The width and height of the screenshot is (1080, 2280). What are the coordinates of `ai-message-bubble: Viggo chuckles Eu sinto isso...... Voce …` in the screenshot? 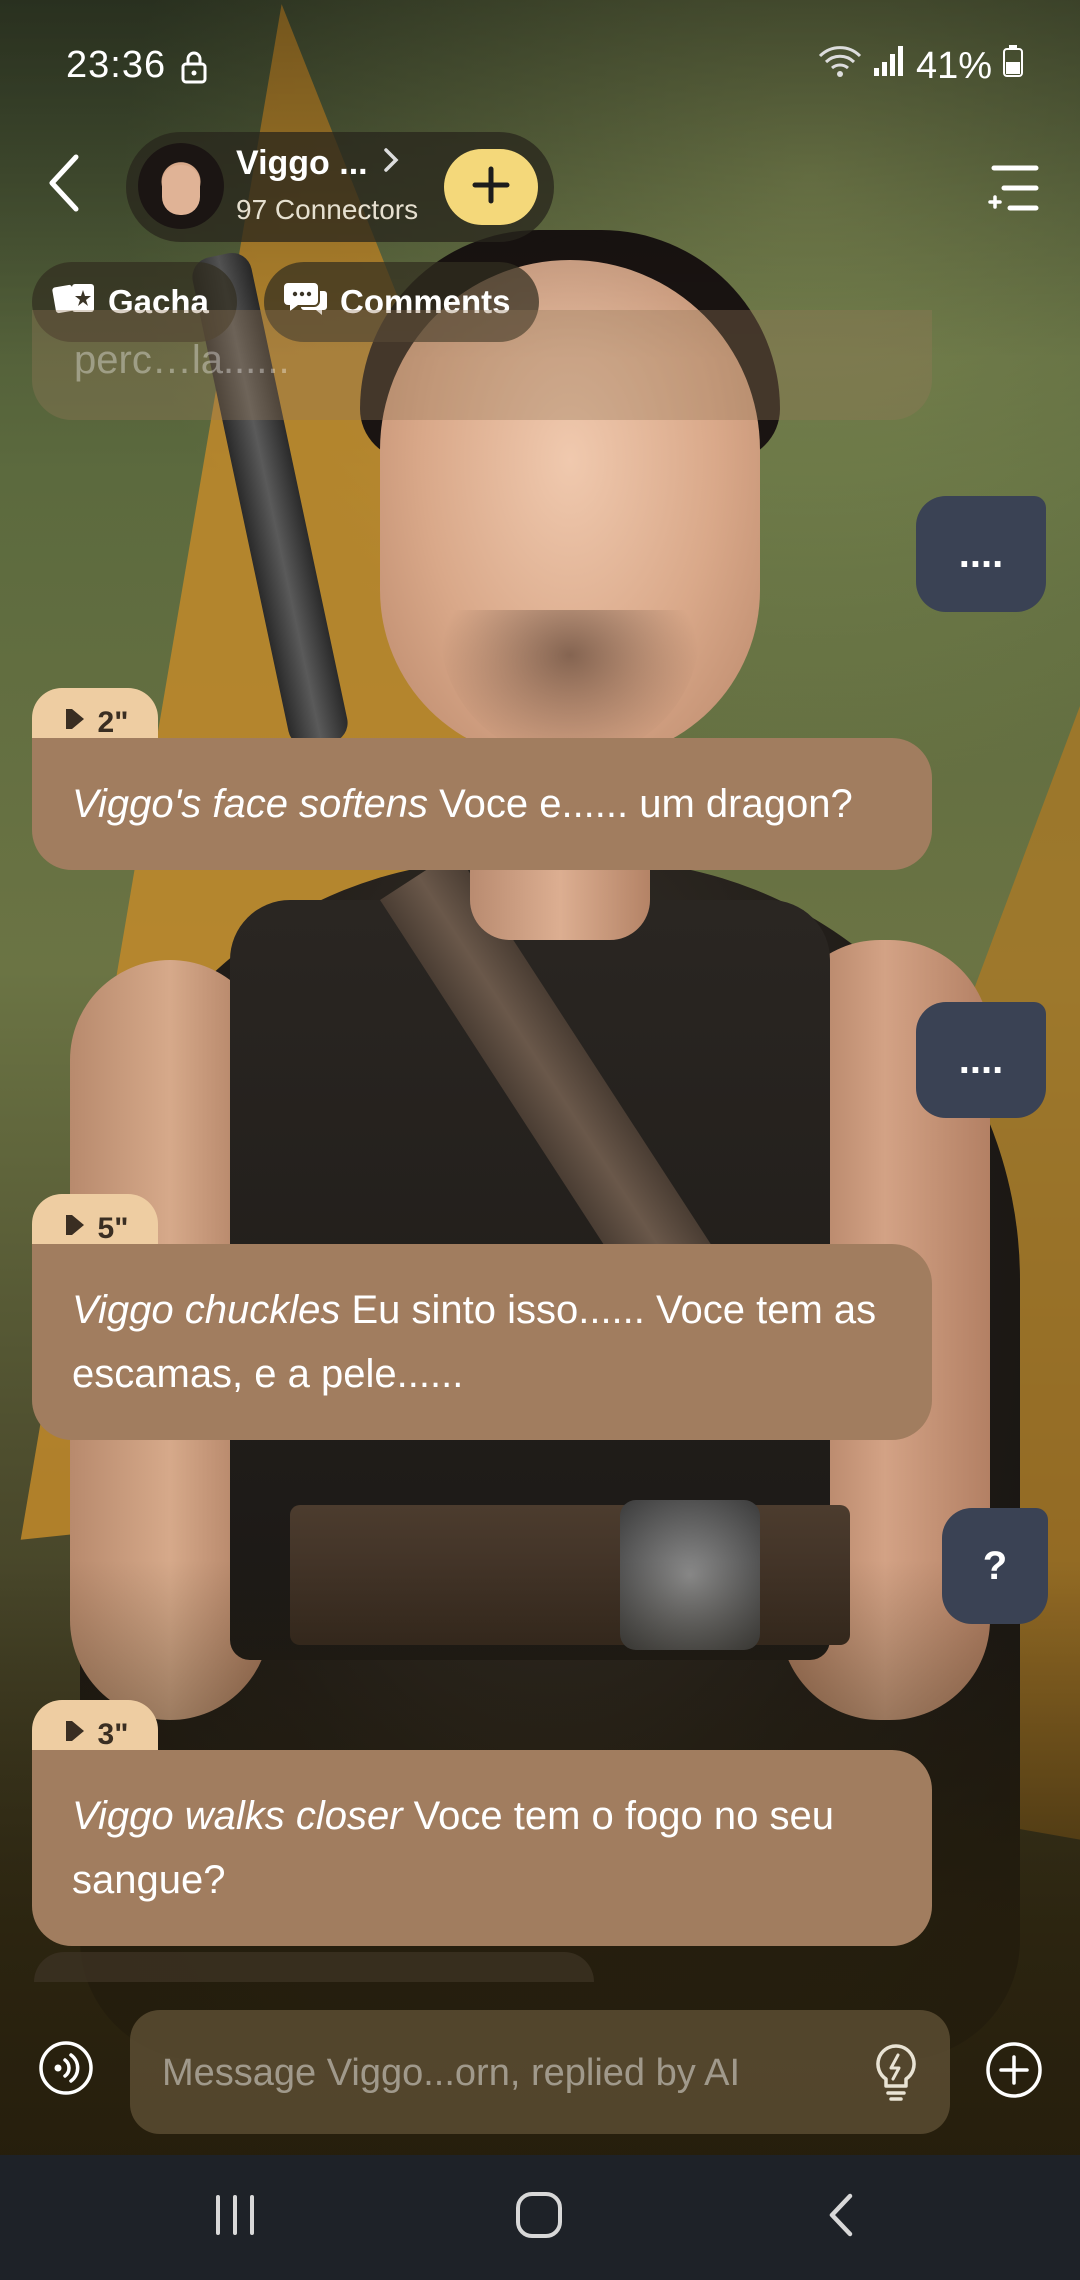 It's located at (482, 1342).